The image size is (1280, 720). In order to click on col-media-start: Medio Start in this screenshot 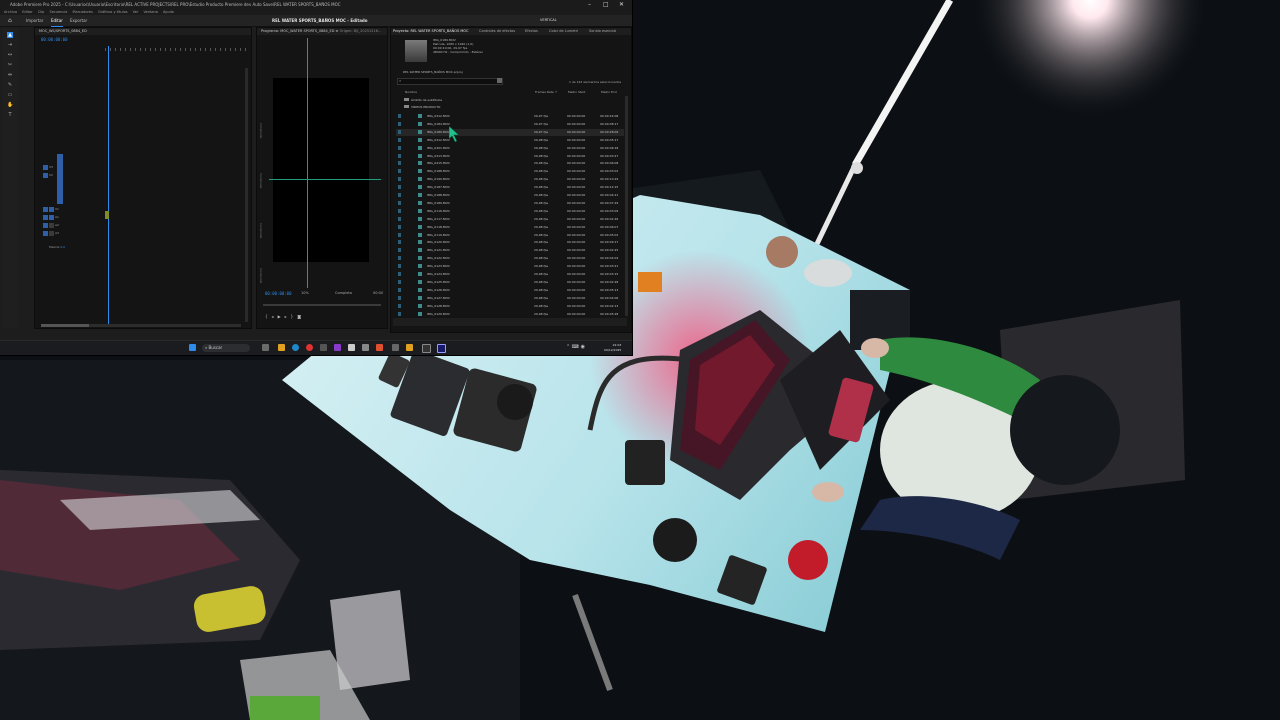, I will do `click(576, 92)`.